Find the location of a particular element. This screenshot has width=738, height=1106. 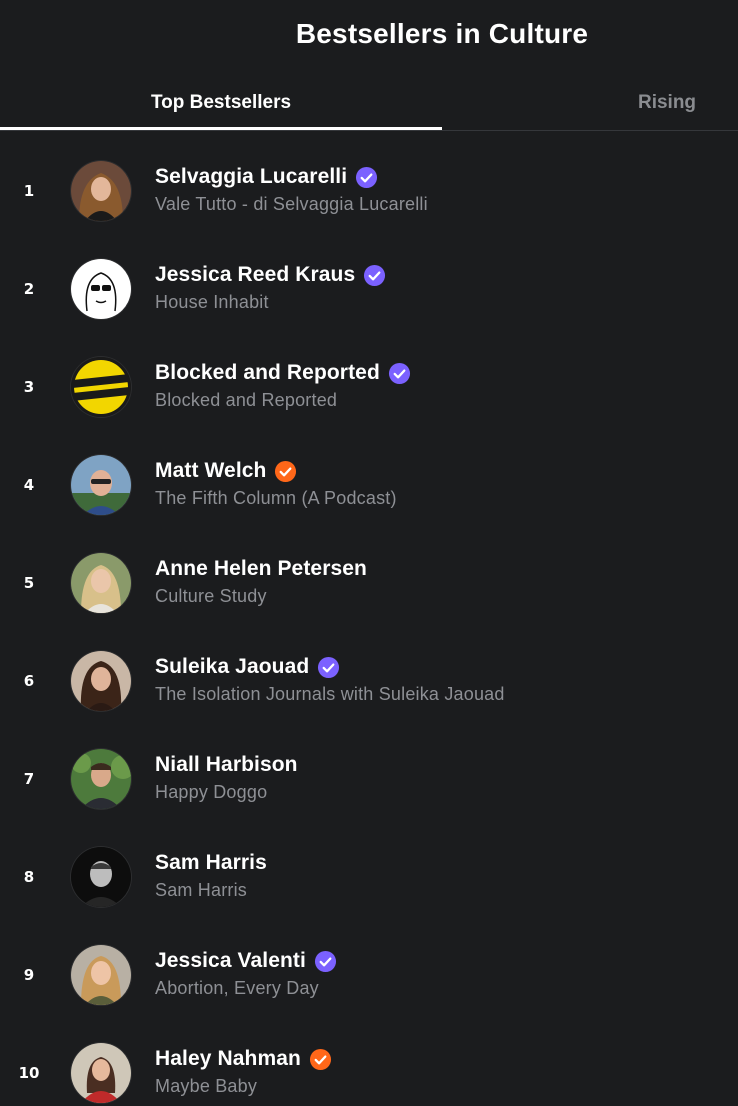

publication-name: Sam Harris is located at coordinates (201, 890).